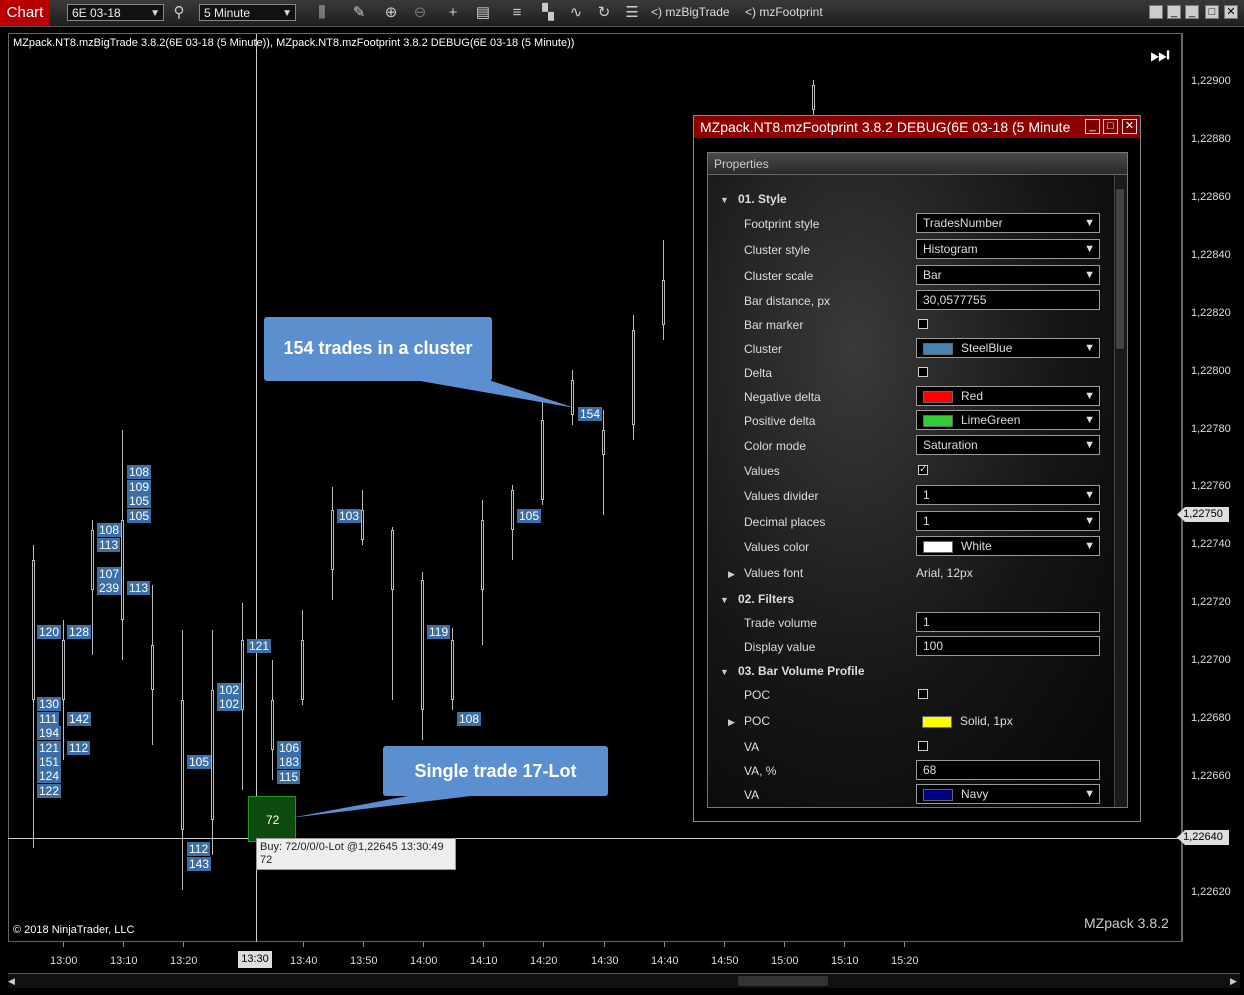  What do you see at coordinates (923, 746) in the screenshot?
I see `va-checkbox` at bounding box center [923, 746].